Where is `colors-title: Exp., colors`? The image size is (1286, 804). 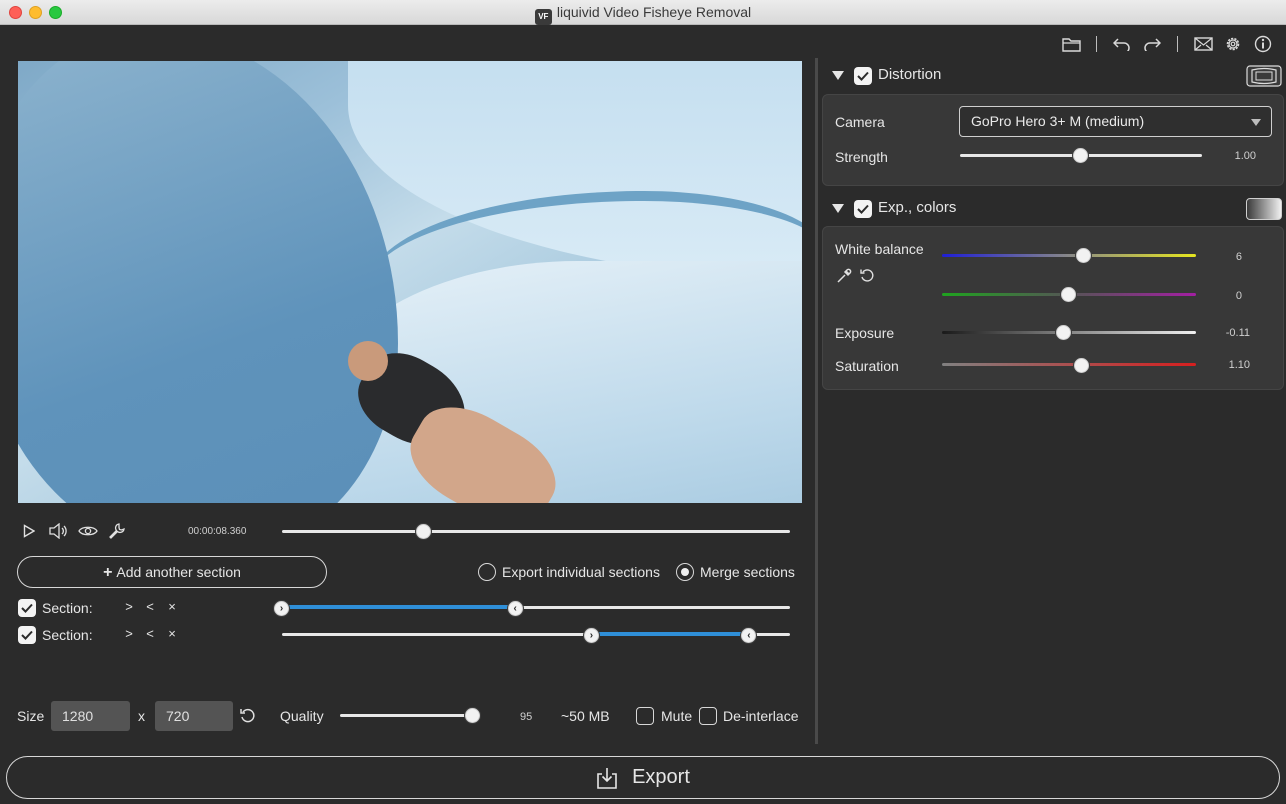
colors-title: Exp., colors is located at coordinates (917, 207).